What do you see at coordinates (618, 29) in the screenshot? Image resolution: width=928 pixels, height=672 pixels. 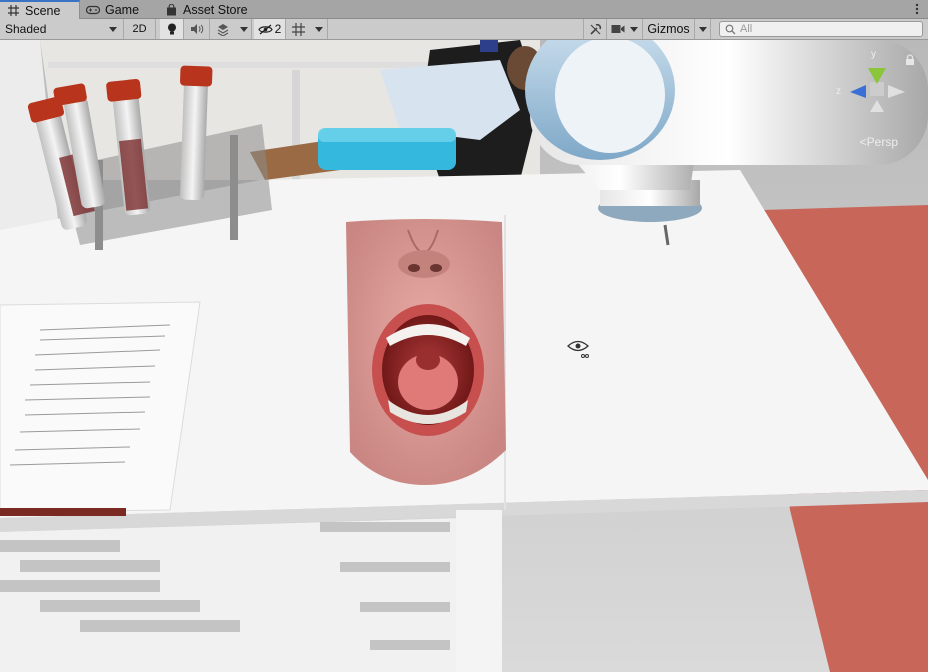 I see `camera-icon` at bounding box center [618, 29].